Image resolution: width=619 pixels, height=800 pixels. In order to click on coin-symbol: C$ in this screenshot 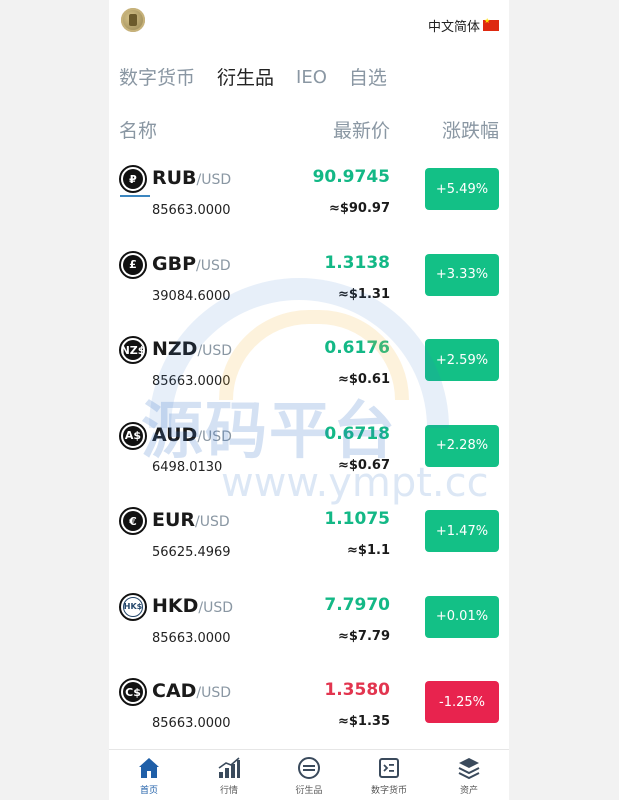, I will do `click(133, 692)`.